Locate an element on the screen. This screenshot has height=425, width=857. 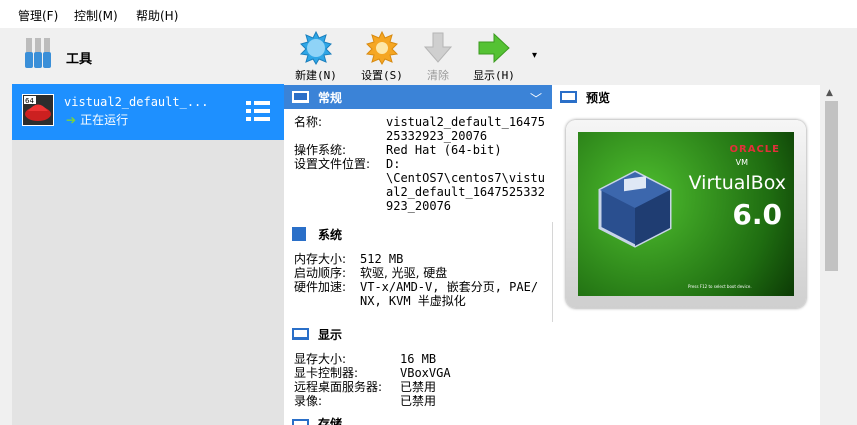
virtualbox-cube-icon is located at coordinates (635, 209).